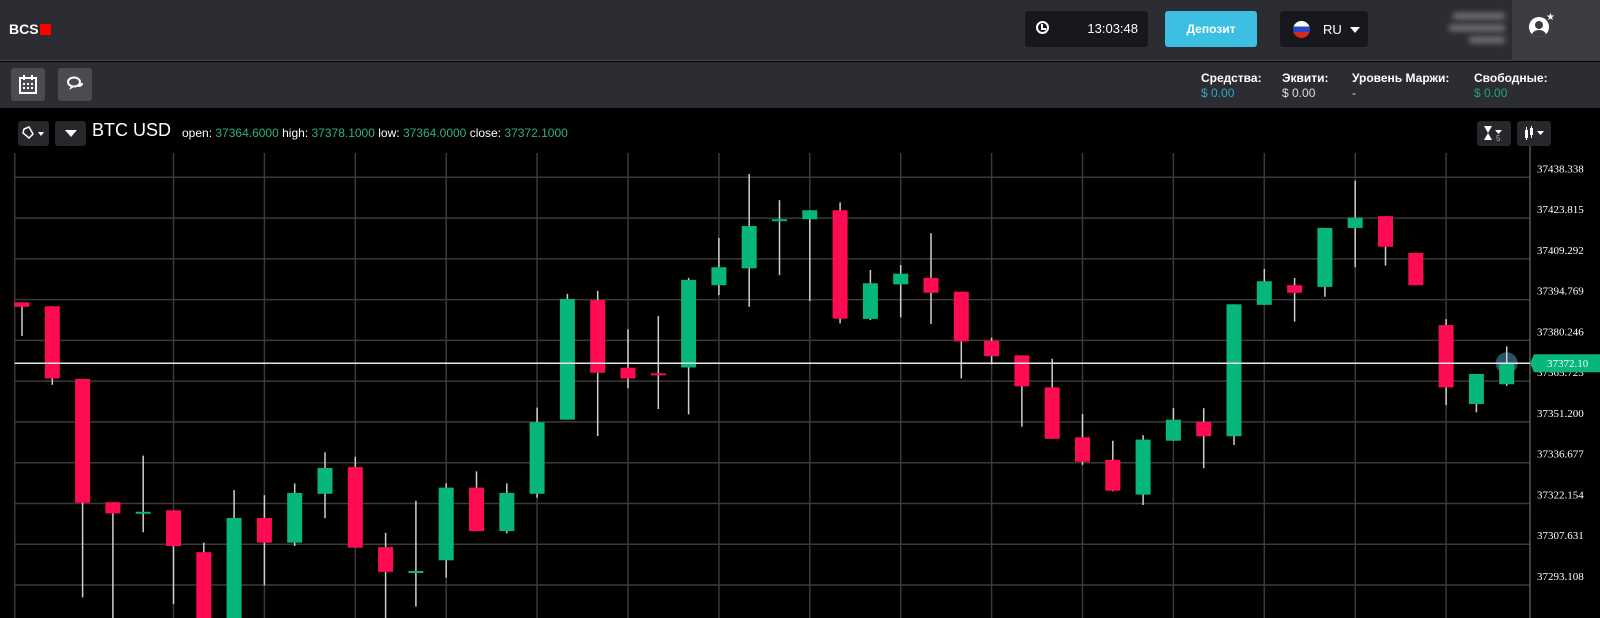 Image resolution: width=1600 pixels, height=618 pixels. What do you see at coordinates (1112, 28) in the screenshot?
I see `clock-time: 13:03:48` at bounding box center [1112, 28].